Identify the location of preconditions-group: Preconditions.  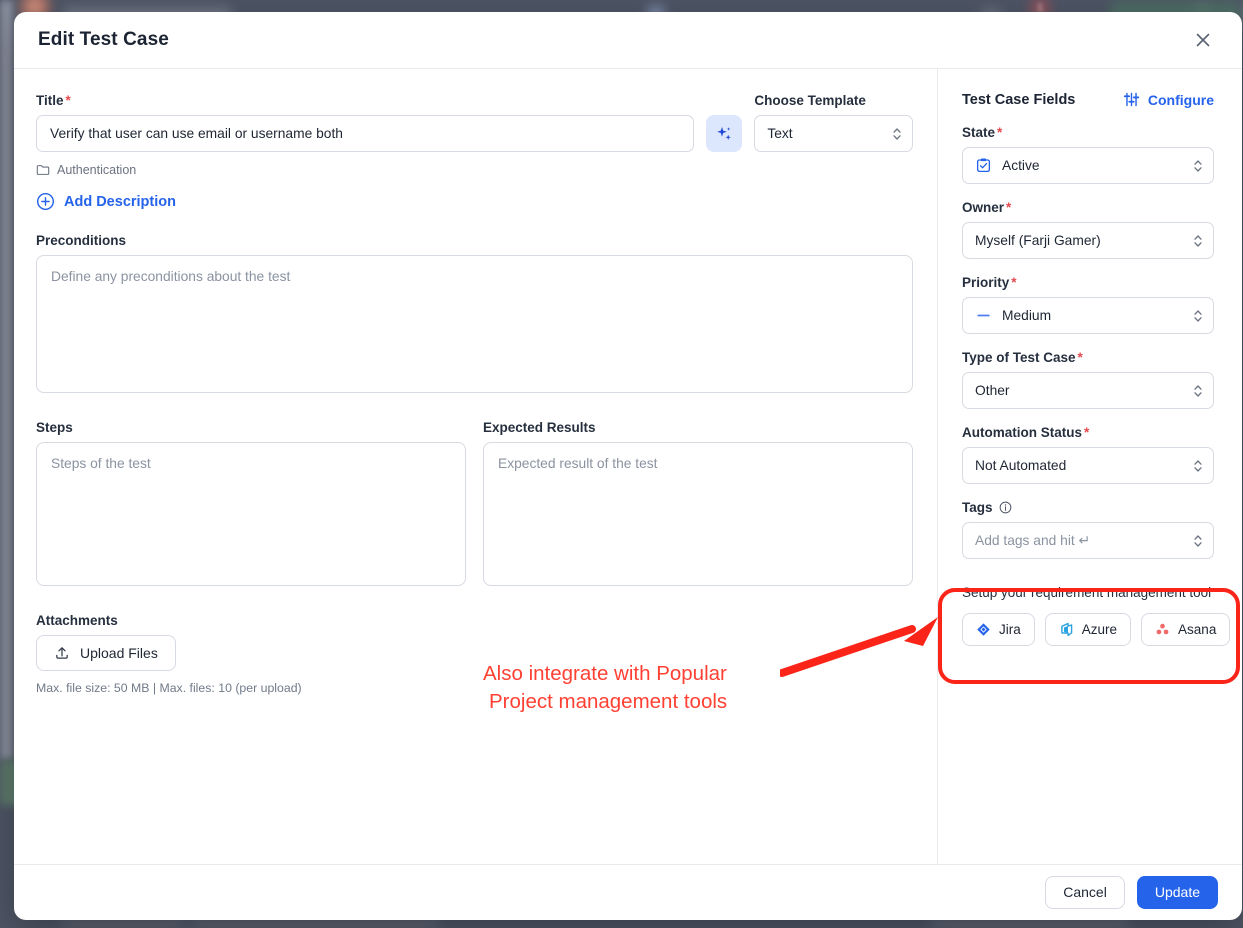
(474, 315).